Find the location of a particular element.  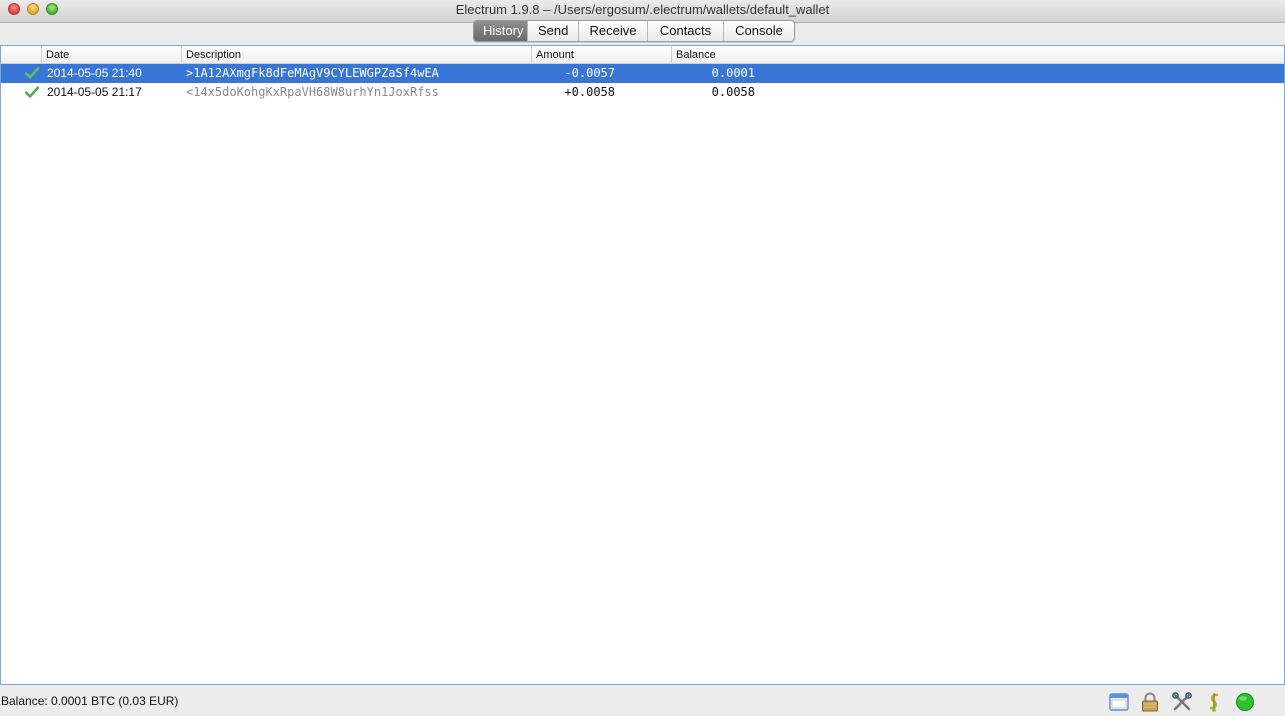

tab-console: Console is located at coordinates (758, 31).